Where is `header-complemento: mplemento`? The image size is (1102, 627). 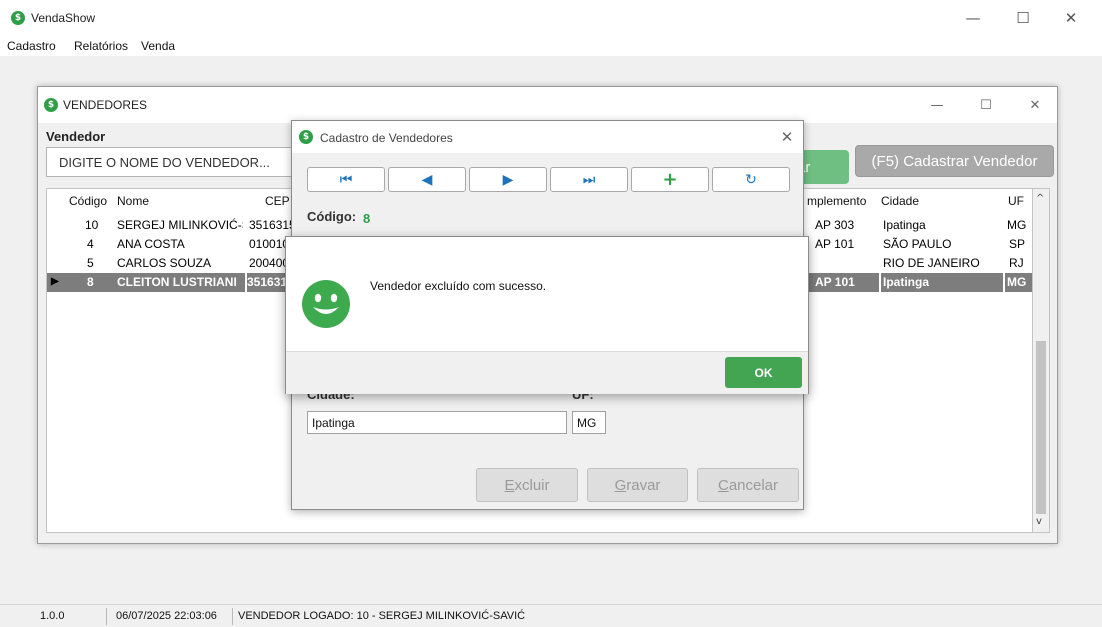
header-complemento: mplemento is located at coordinates (836, 201).